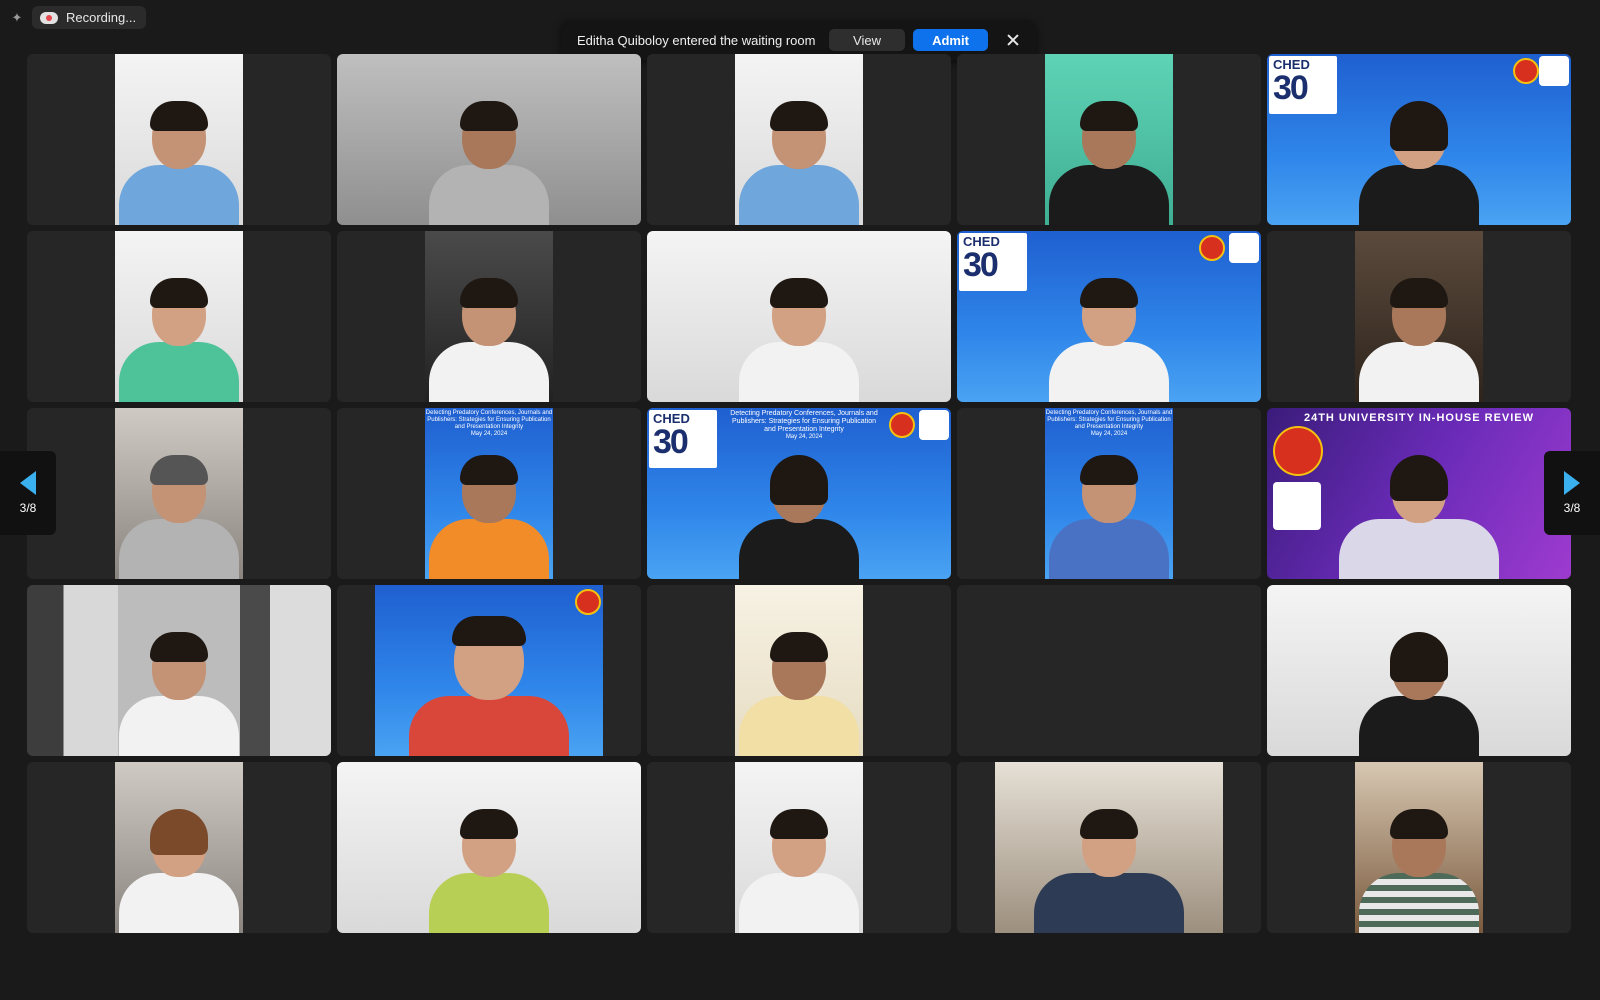  Describe the element at coordinates (49, 17) in the screenshot. I see `recording-cloud-icon` at that location.